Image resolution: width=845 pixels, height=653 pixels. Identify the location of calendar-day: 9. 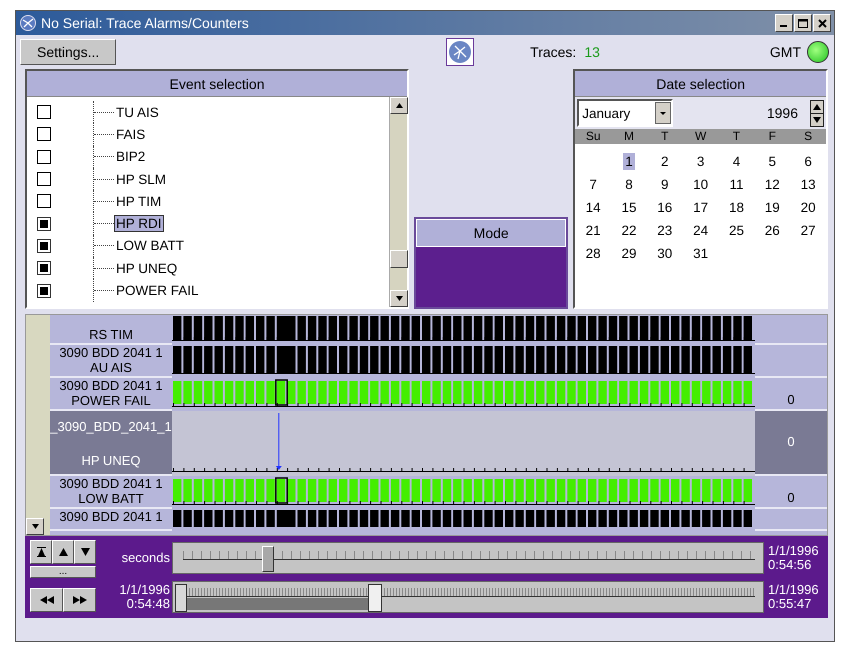
(665, 184).